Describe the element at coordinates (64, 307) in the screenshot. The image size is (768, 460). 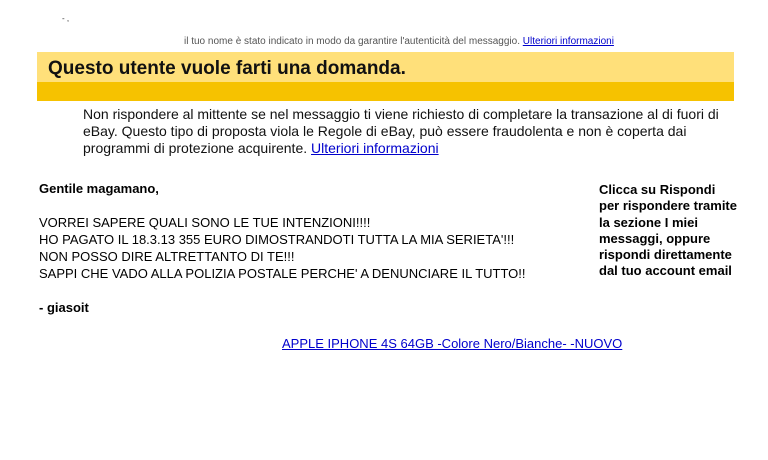
I see `message-signature: - giasoit` at that location.